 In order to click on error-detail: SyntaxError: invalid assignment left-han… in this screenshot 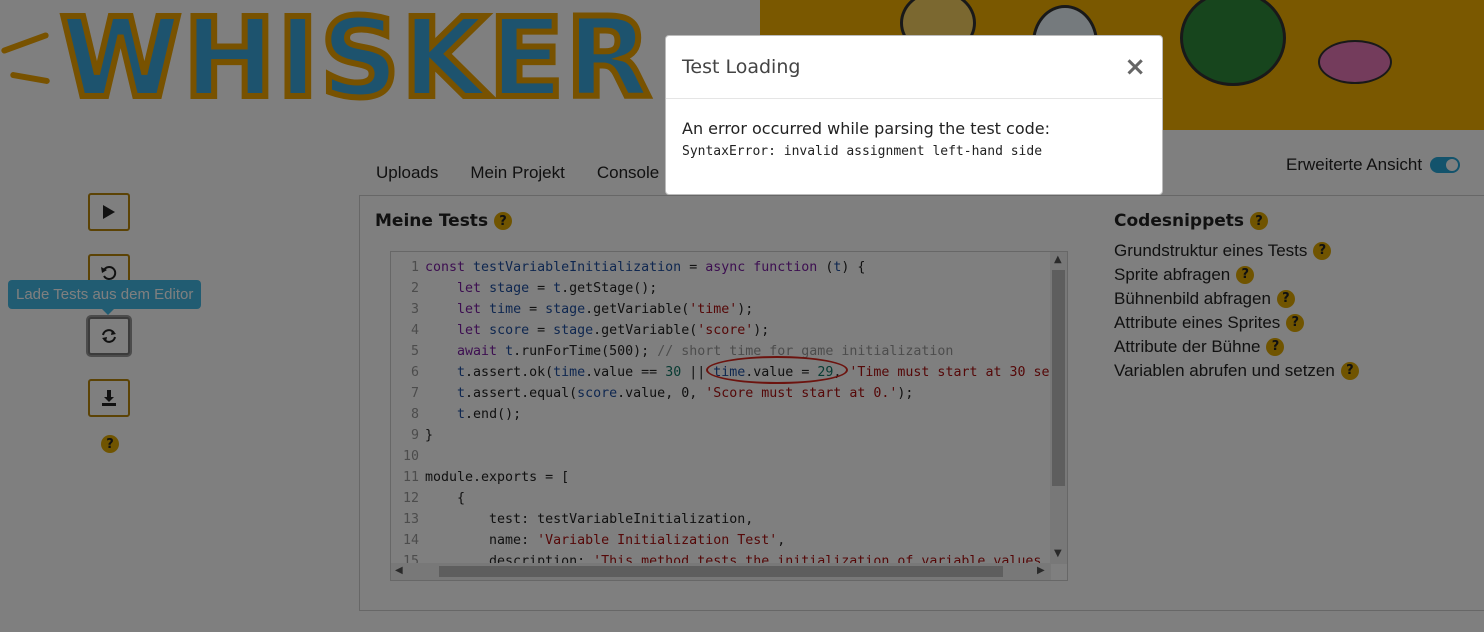, I will do `click(862, 151)`.